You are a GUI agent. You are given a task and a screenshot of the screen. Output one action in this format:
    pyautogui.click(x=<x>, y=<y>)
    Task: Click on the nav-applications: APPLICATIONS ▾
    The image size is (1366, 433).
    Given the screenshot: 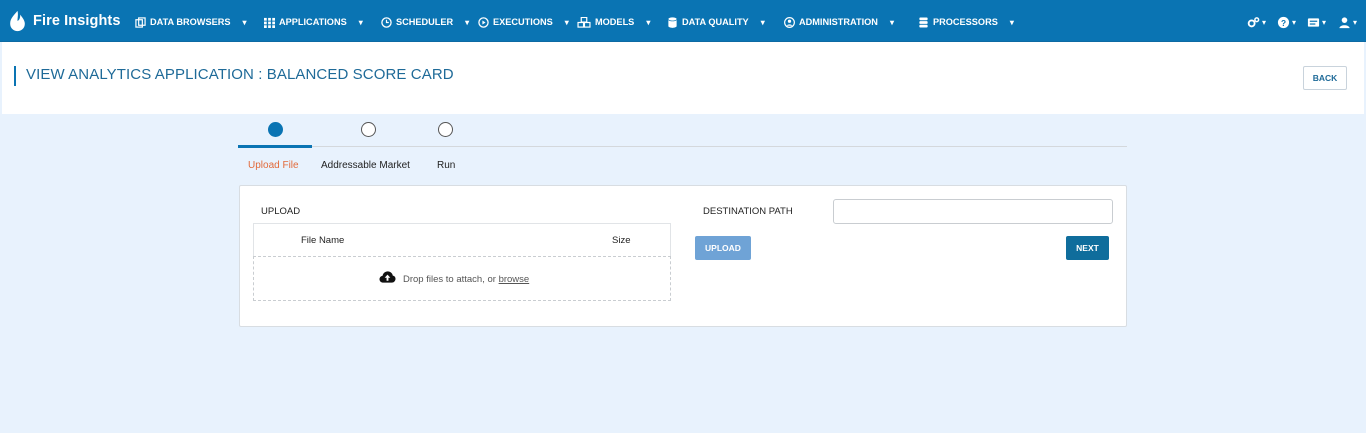 What is the action you would take?
    pyautogui.click(x=313, y=22)
    